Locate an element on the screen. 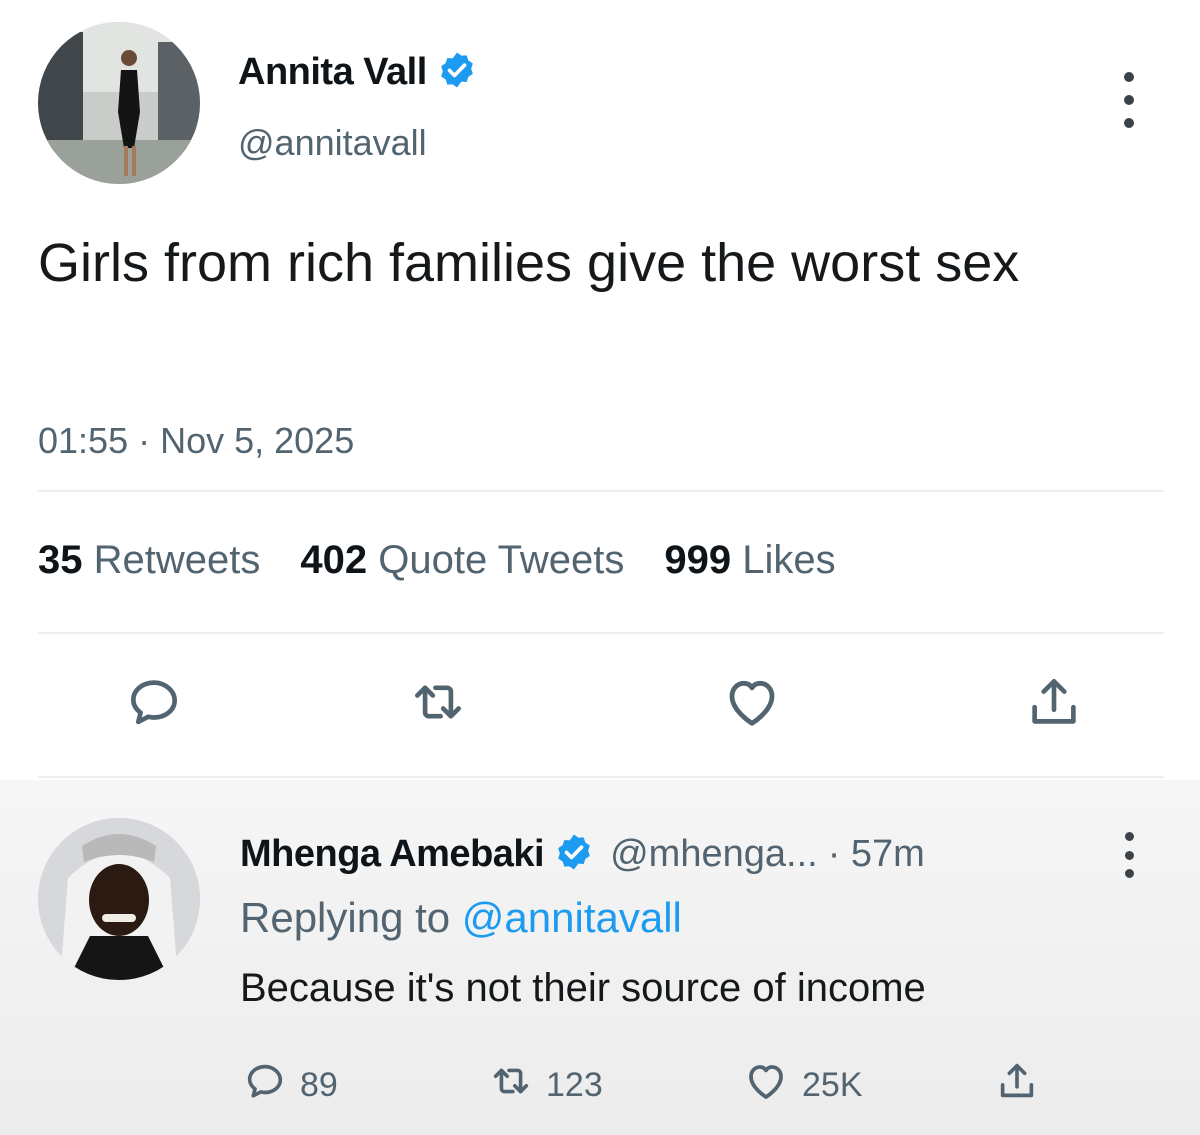 The image size is (1200, 1135). author-name-row: Annita Vall is located at coordinates (357, 72).